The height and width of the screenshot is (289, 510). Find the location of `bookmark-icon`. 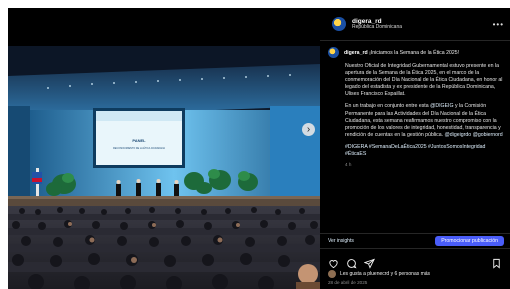

bookmark-icon is located at coordinates (496, 262).